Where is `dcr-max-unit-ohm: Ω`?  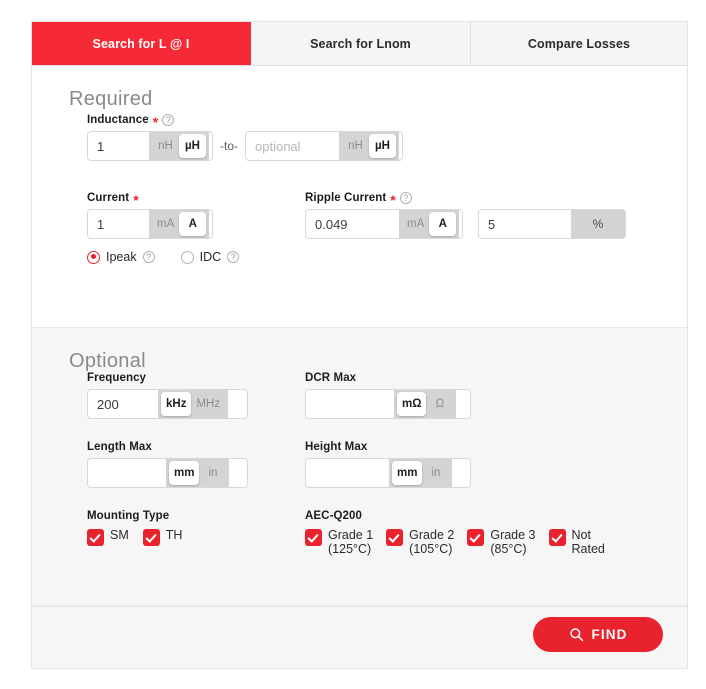
dcr-max-unit-ohm: Ω is located at coordinates (439, 404).